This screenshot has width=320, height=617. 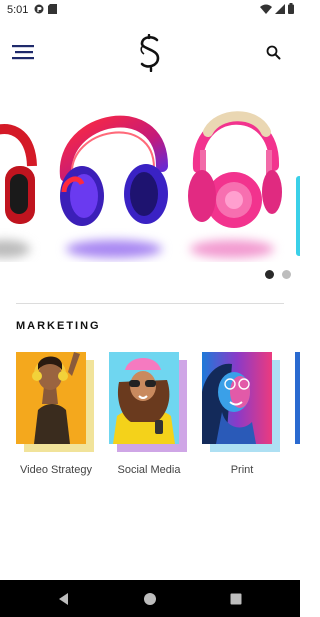 I want to click on carousel-item-pink-headphones, so click(x=235, y=166).